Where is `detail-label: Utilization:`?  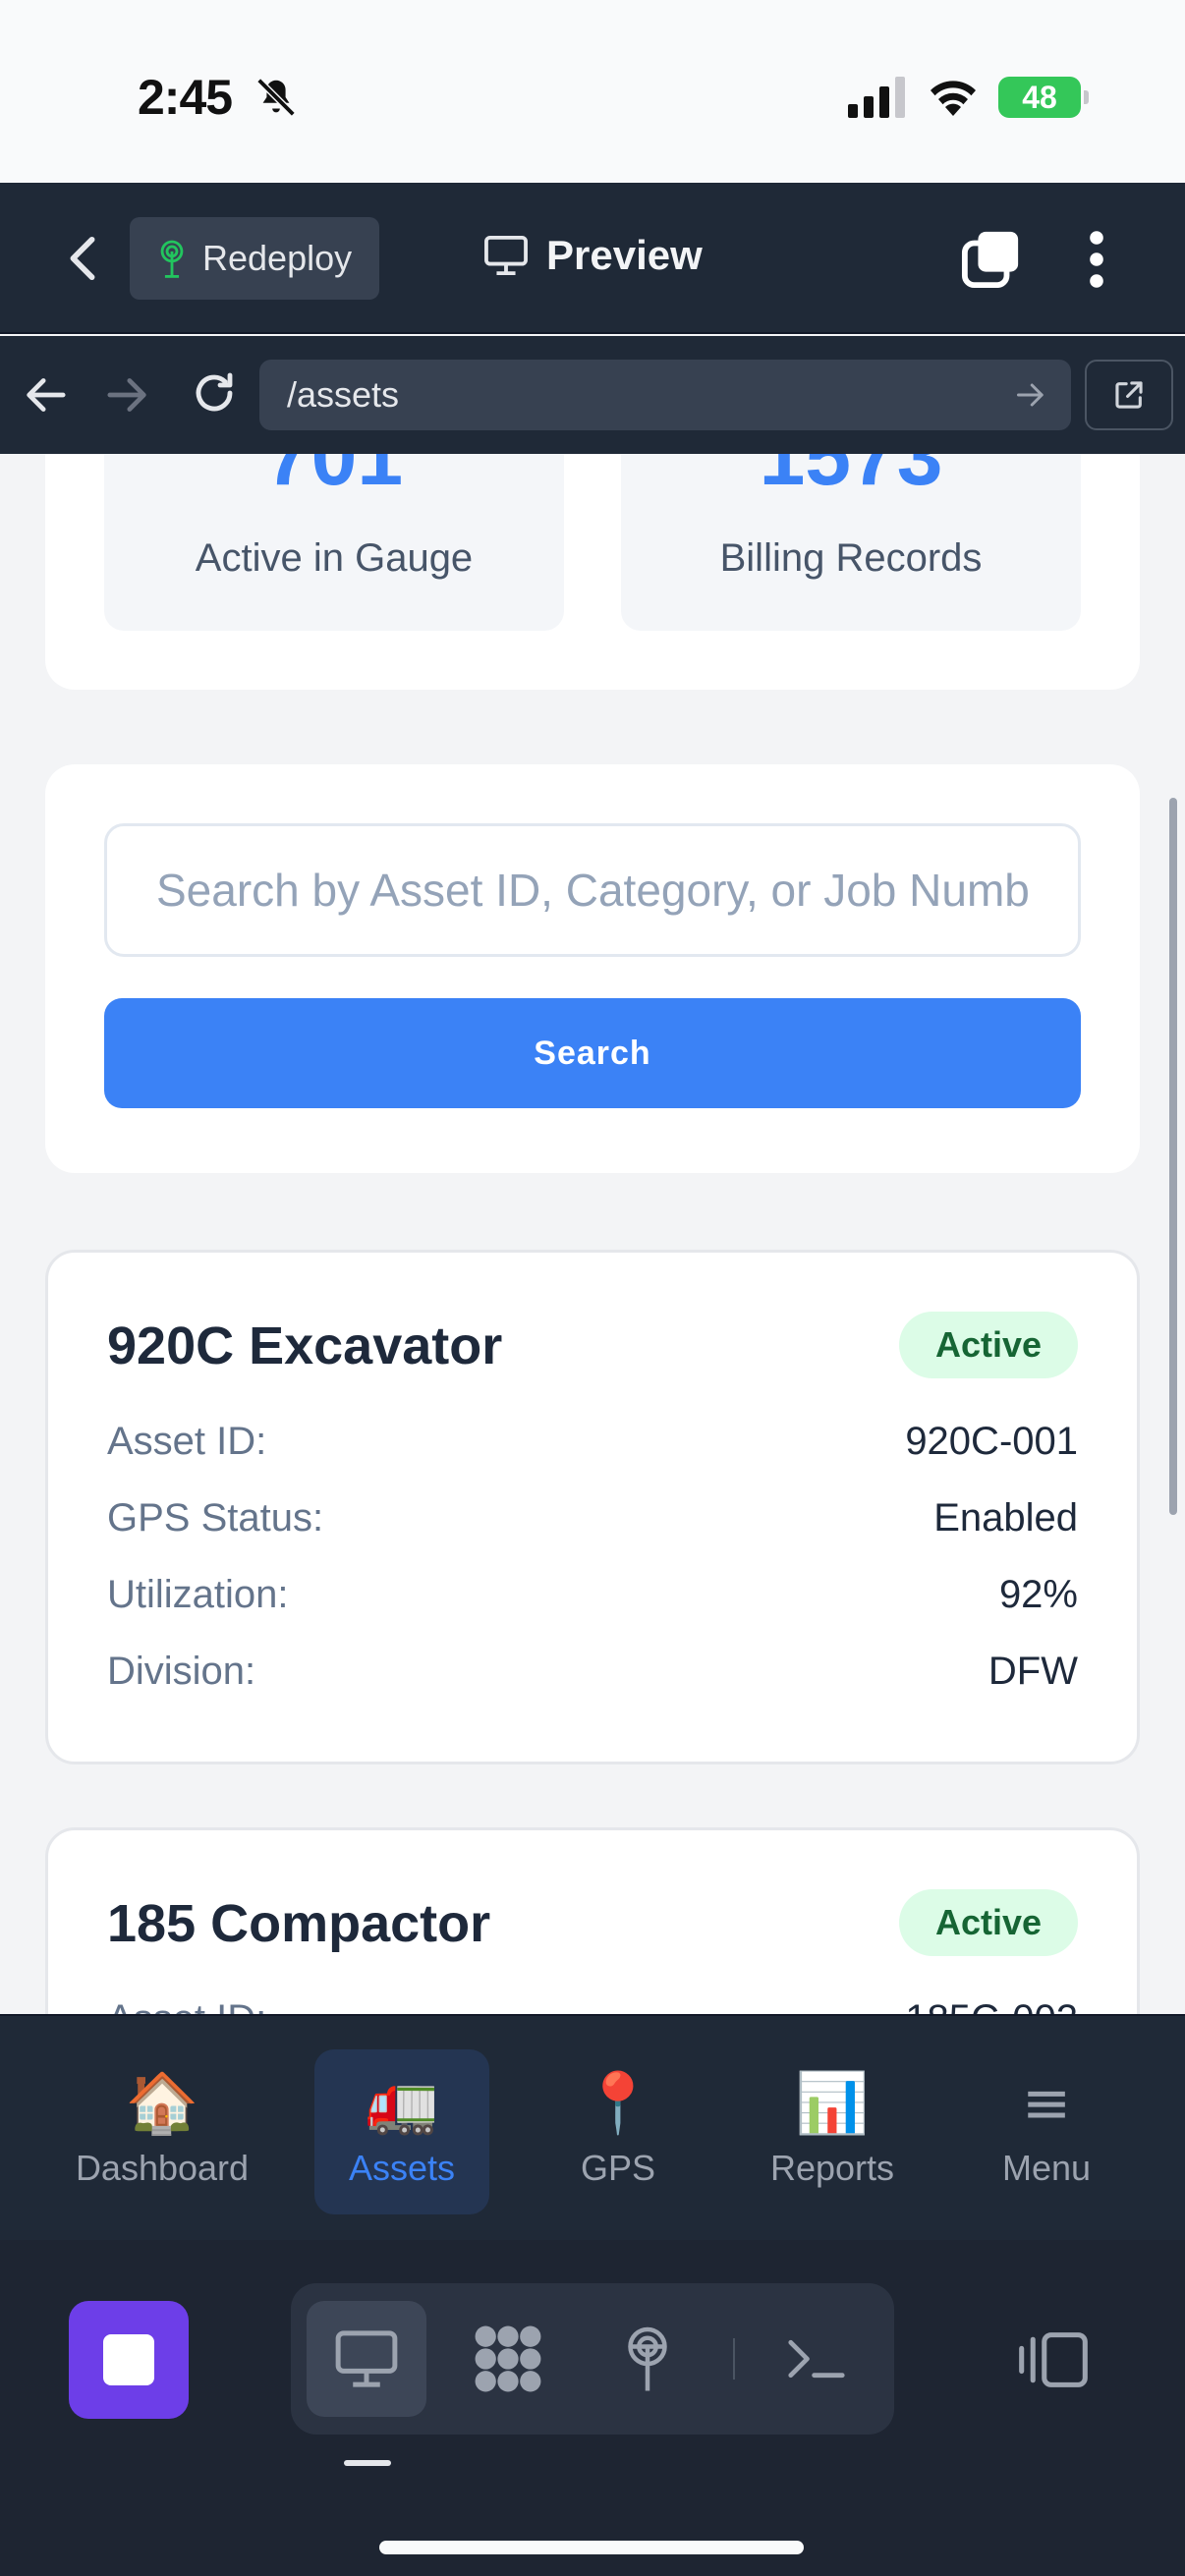
detail-label: Utilization: is located at coordinates (198, 1594).